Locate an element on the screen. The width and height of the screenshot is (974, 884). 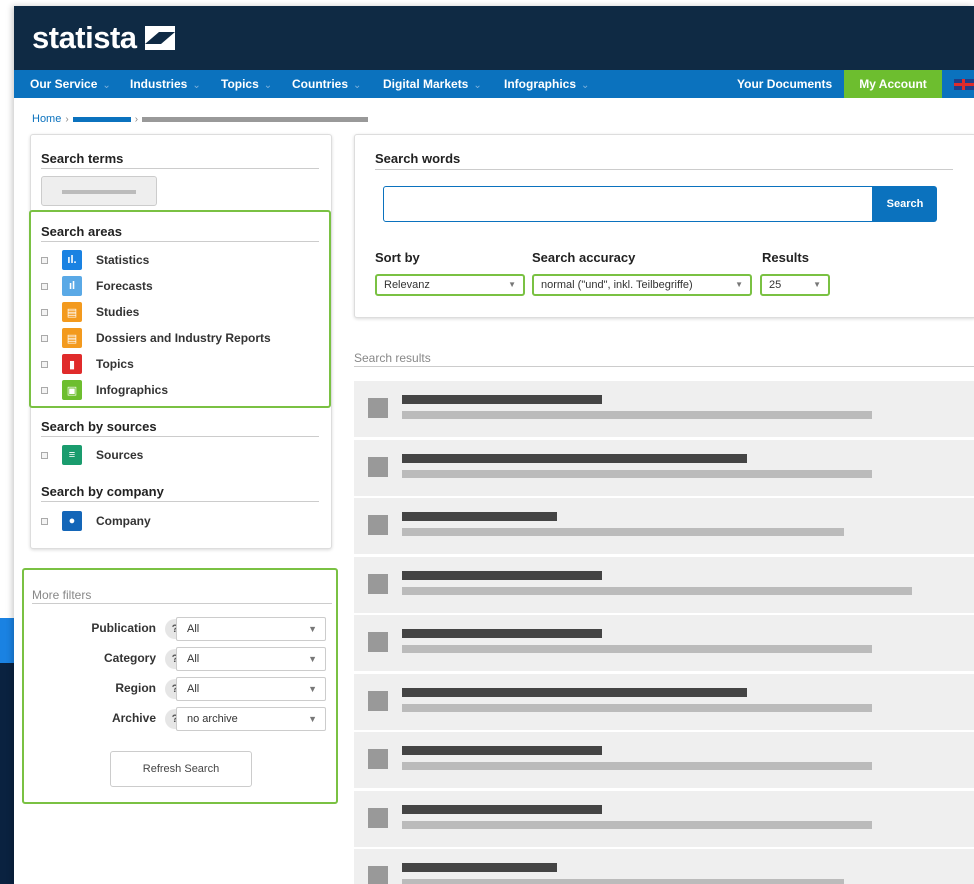
dossier-document-icon: ▤ is located at coordinates (72, 338).